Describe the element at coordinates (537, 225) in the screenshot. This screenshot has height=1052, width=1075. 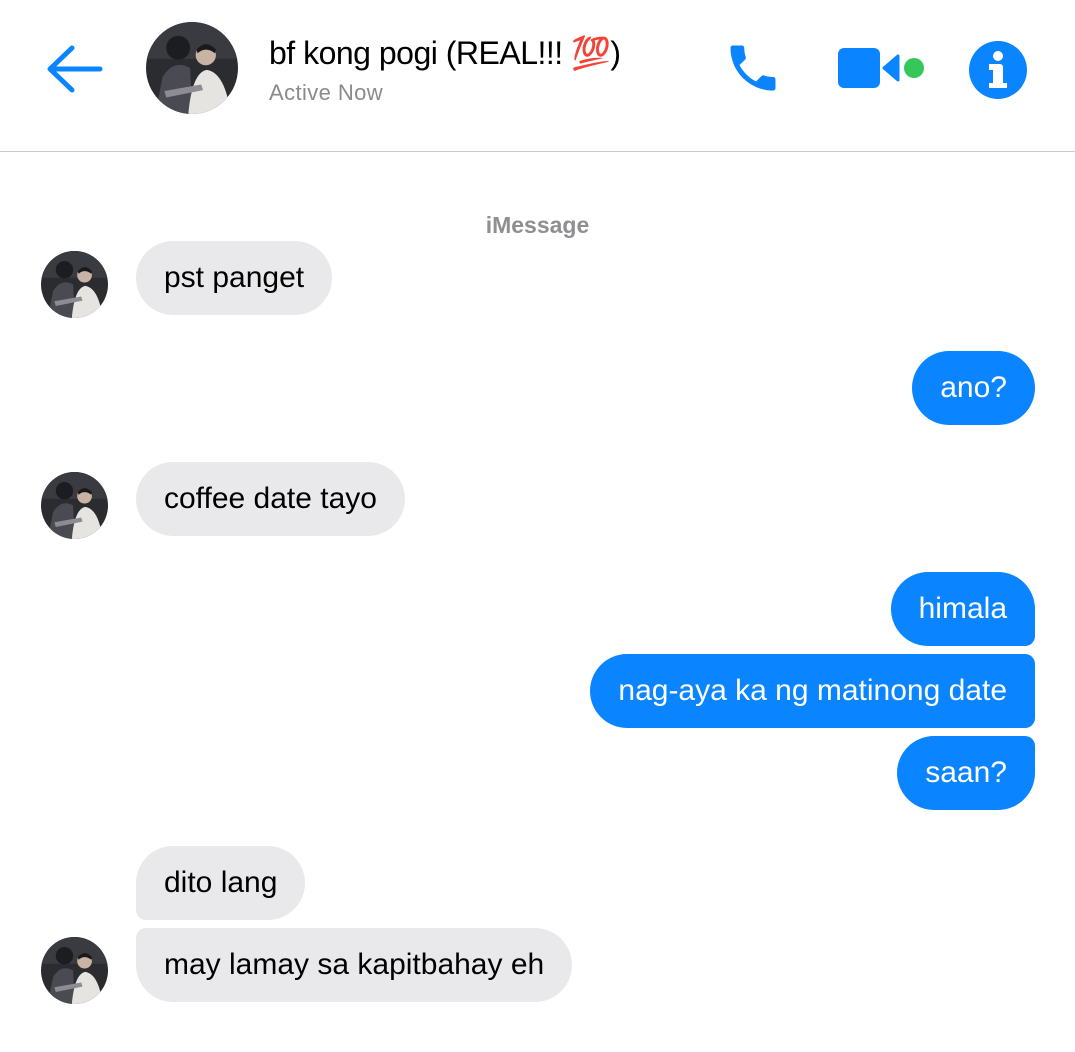
I see `service-label: iMessage` at that location.